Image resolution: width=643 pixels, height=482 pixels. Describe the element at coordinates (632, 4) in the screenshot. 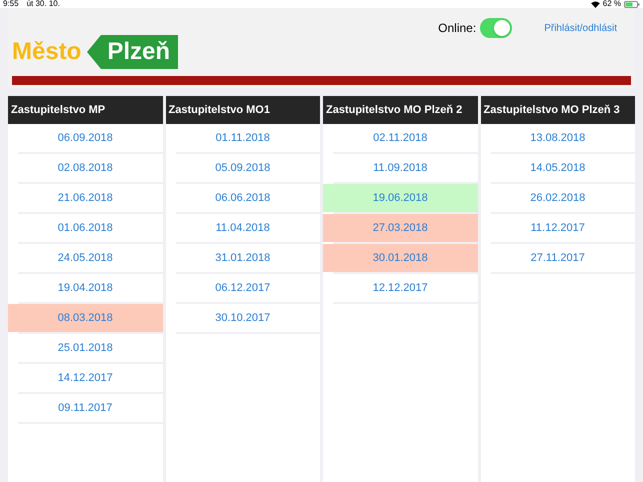

I see `battery-icon` at that location.